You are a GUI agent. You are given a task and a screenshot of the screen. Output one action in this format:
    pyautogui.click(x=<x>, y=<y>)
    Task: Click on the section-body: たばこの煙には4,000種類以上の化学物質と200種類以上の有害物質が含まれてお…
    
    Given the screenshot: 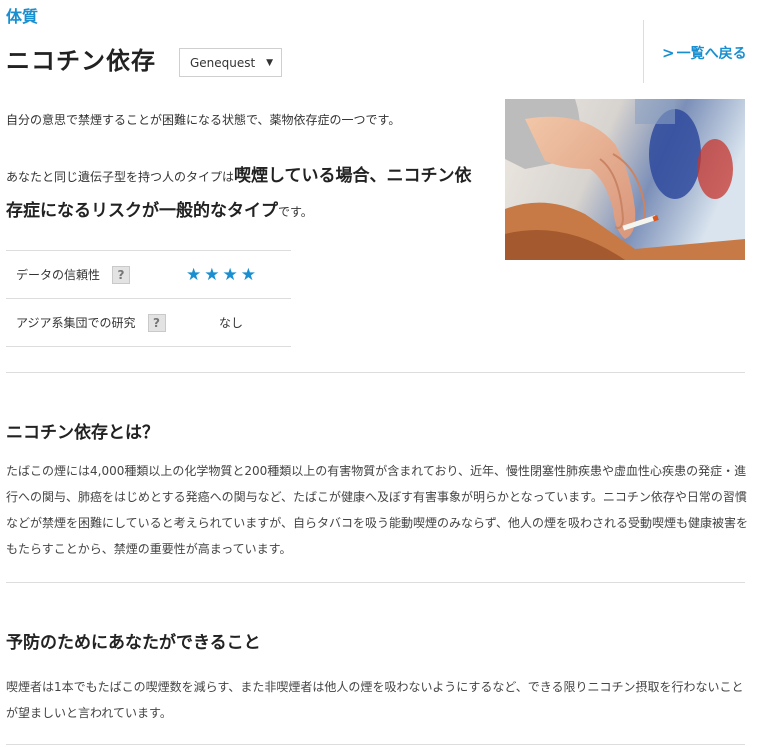 What is the action you would take?
    pyautogui.click(x=377, y=510)
    